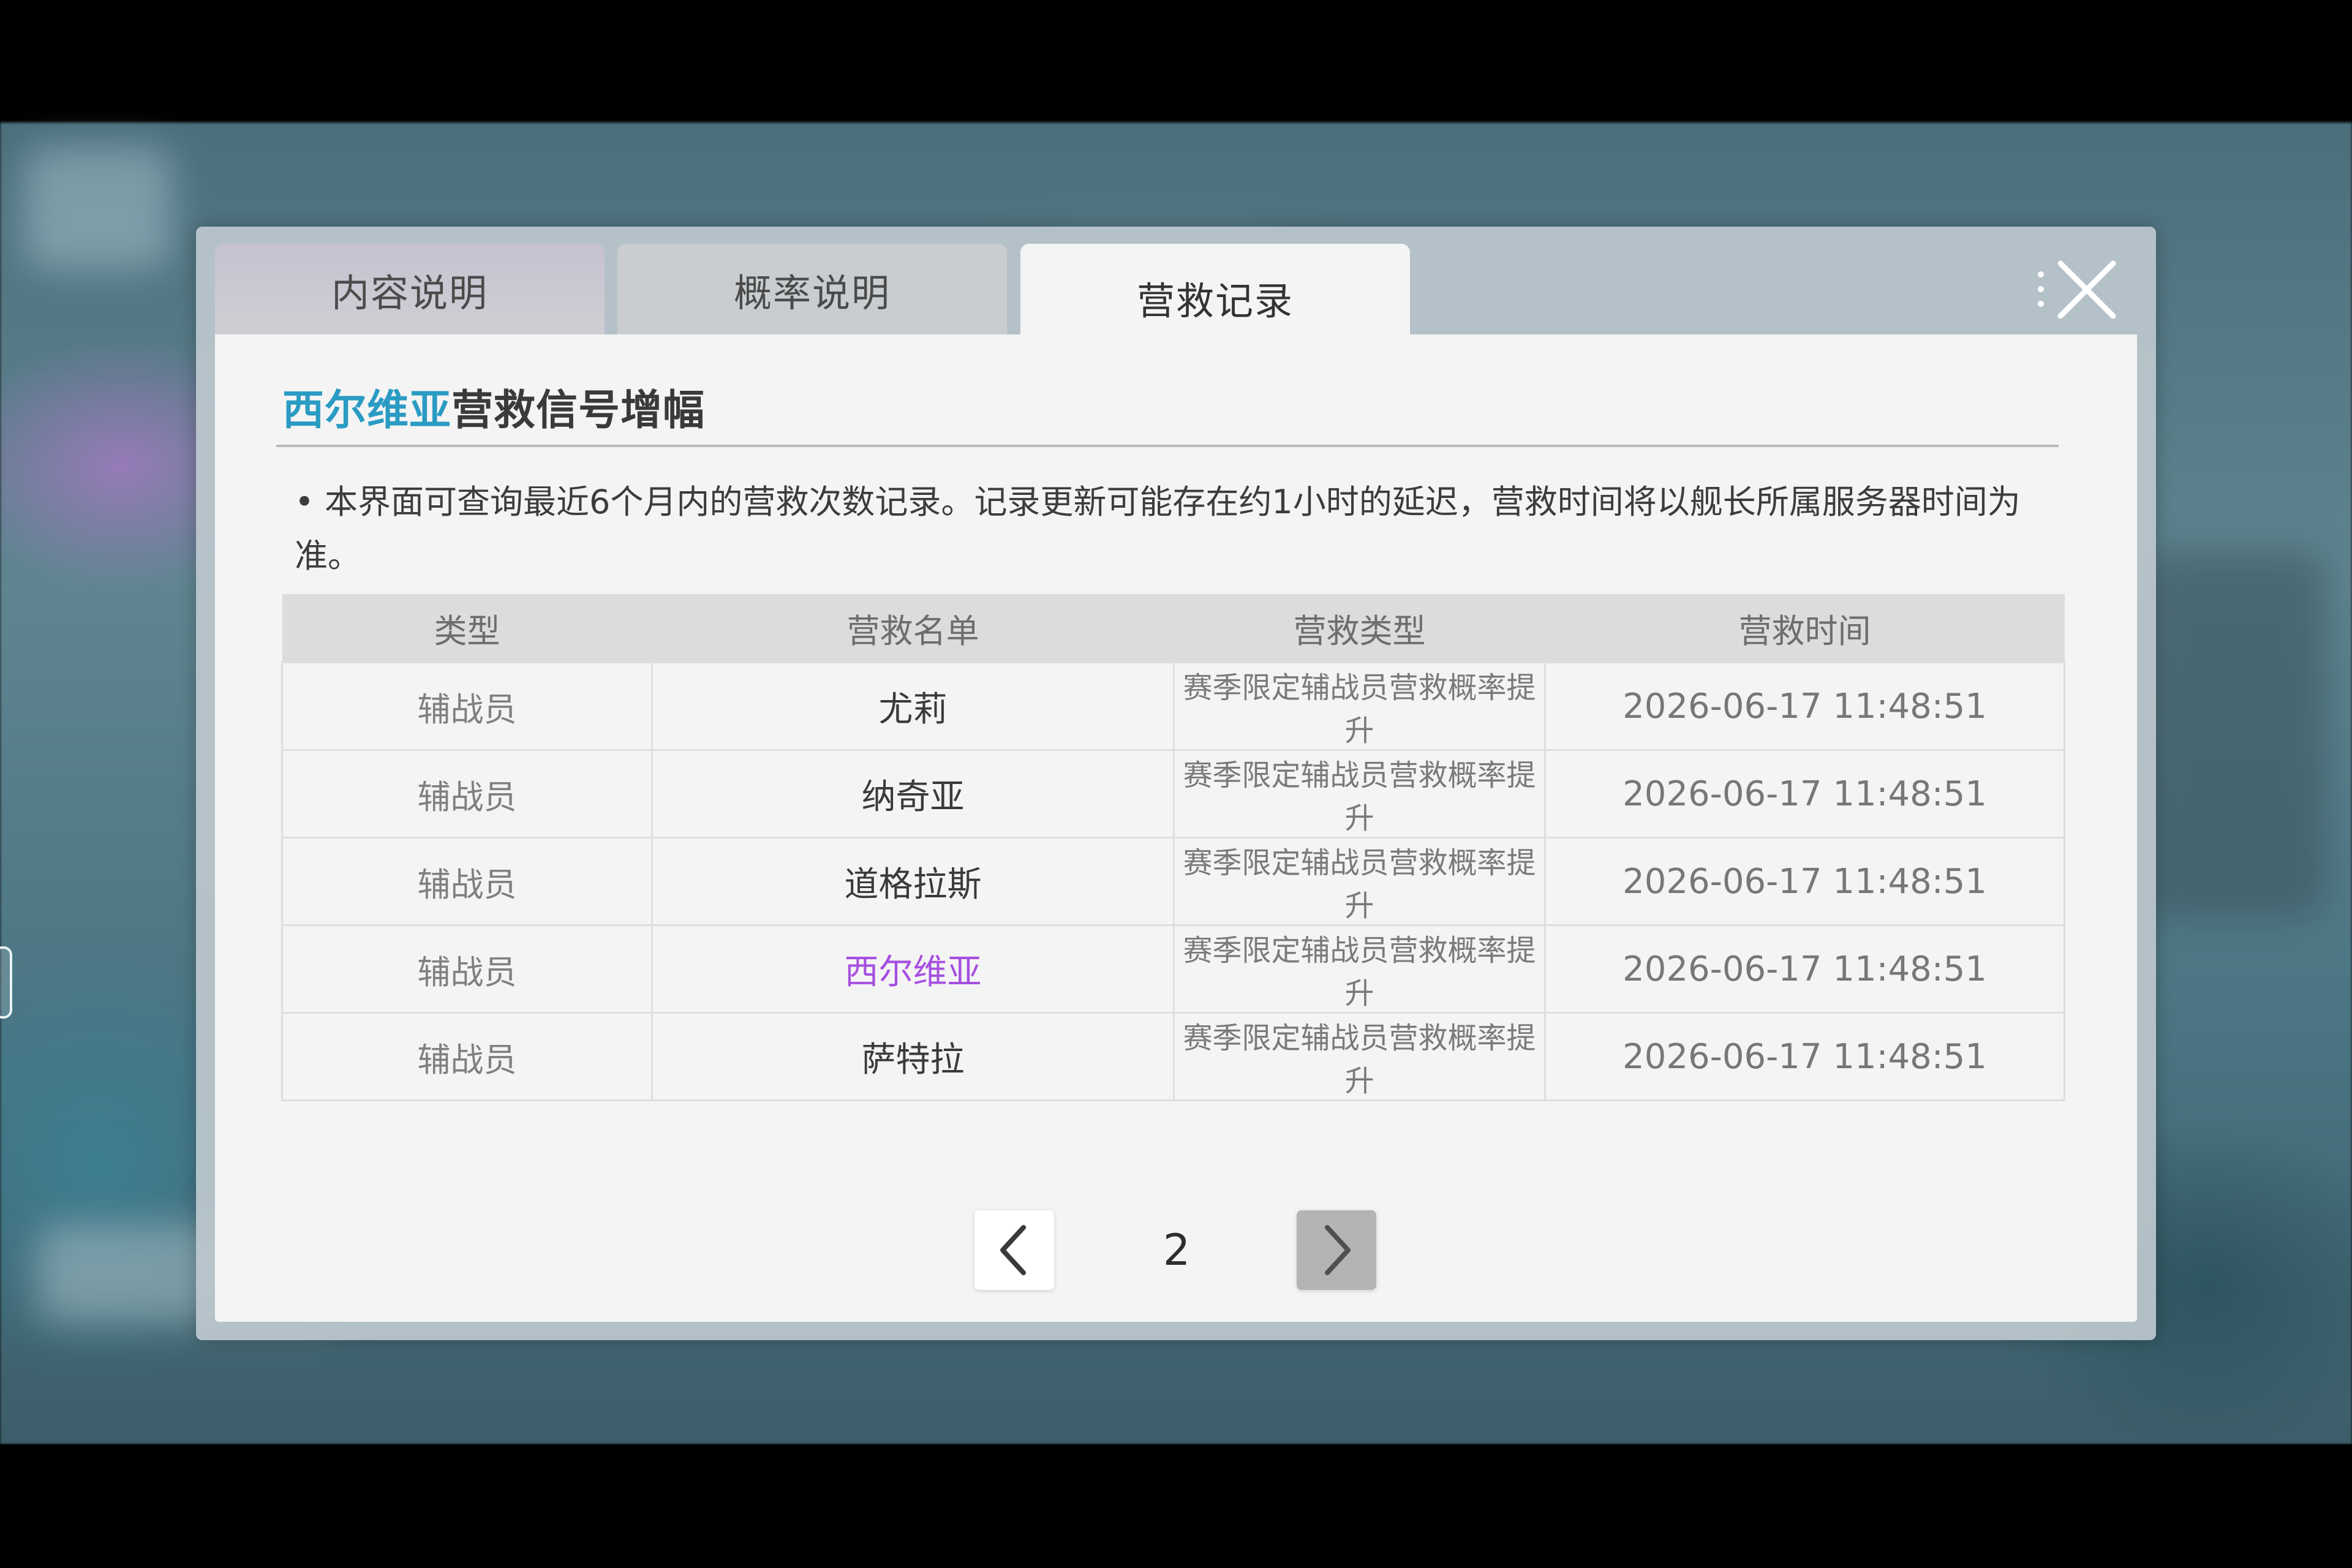 This screenshot has width=2352, height=1568. Describe the element at coordinates (812, 293) in the screenshot. I see `tab-label: 概率说明` at that location.